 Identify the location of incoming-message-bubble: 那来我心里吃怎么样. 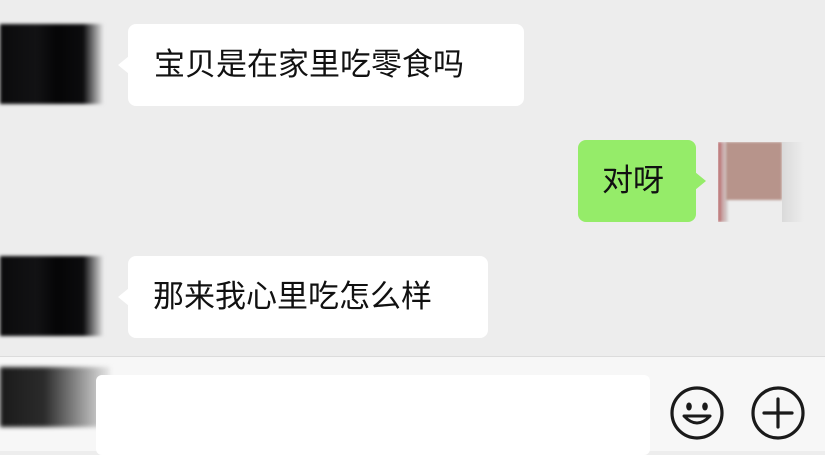
(303, 297).